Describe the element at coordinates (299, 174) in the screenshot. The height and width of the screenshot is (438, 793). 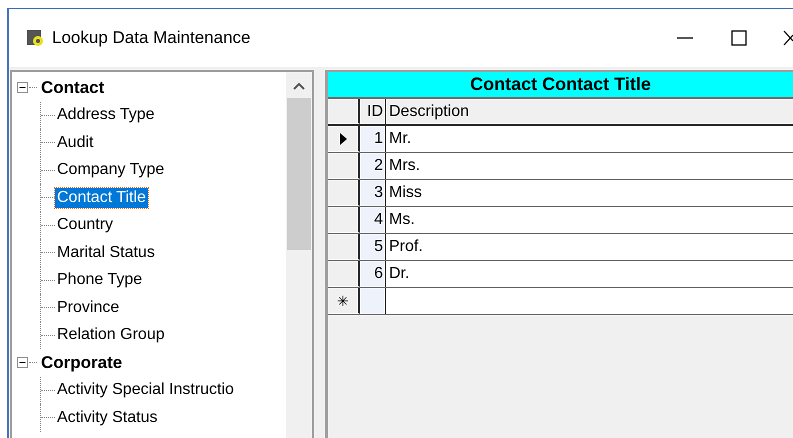
I see `scroll-thumb` at that location.